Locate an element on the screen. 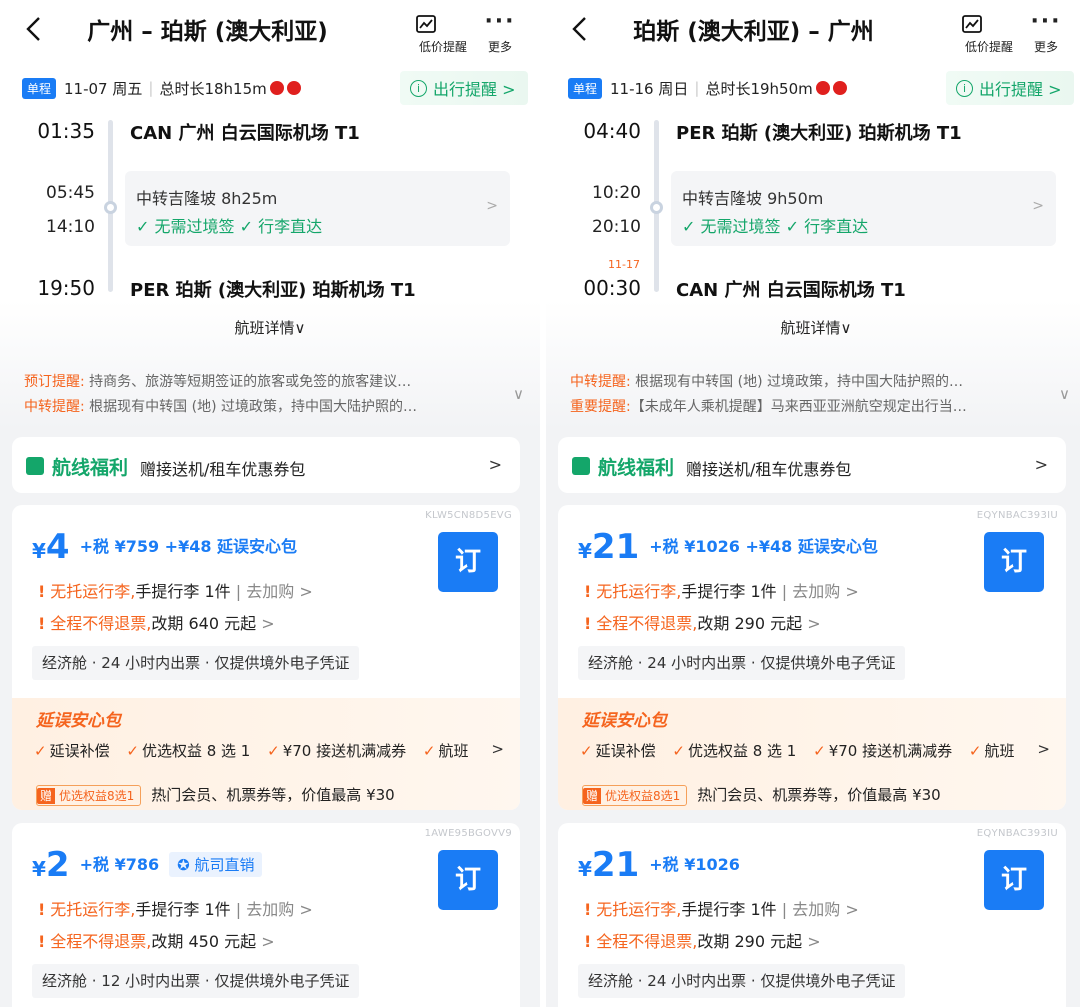 The width and height of the screenshot is (1080, 1007). departure-airport: CAN 广州 白云国际机场 T1 is located at coordinates (245, 133).